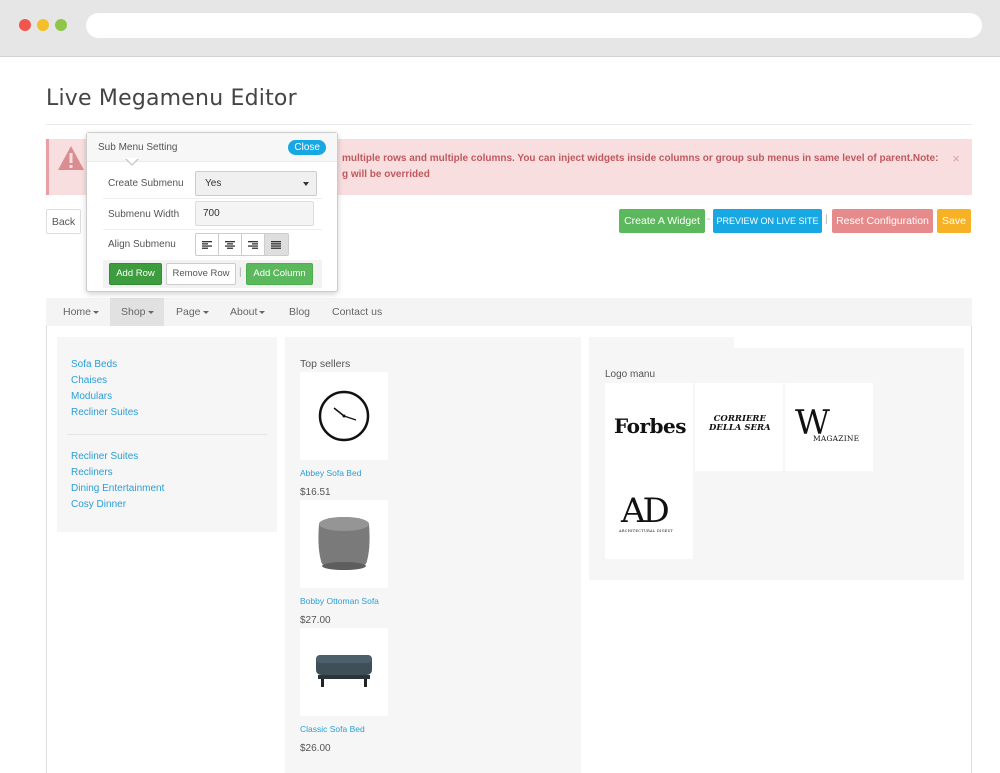 This screenshot has height=773, width=1000. I want to click on submenu-link: Modulars, so click(91, 396).